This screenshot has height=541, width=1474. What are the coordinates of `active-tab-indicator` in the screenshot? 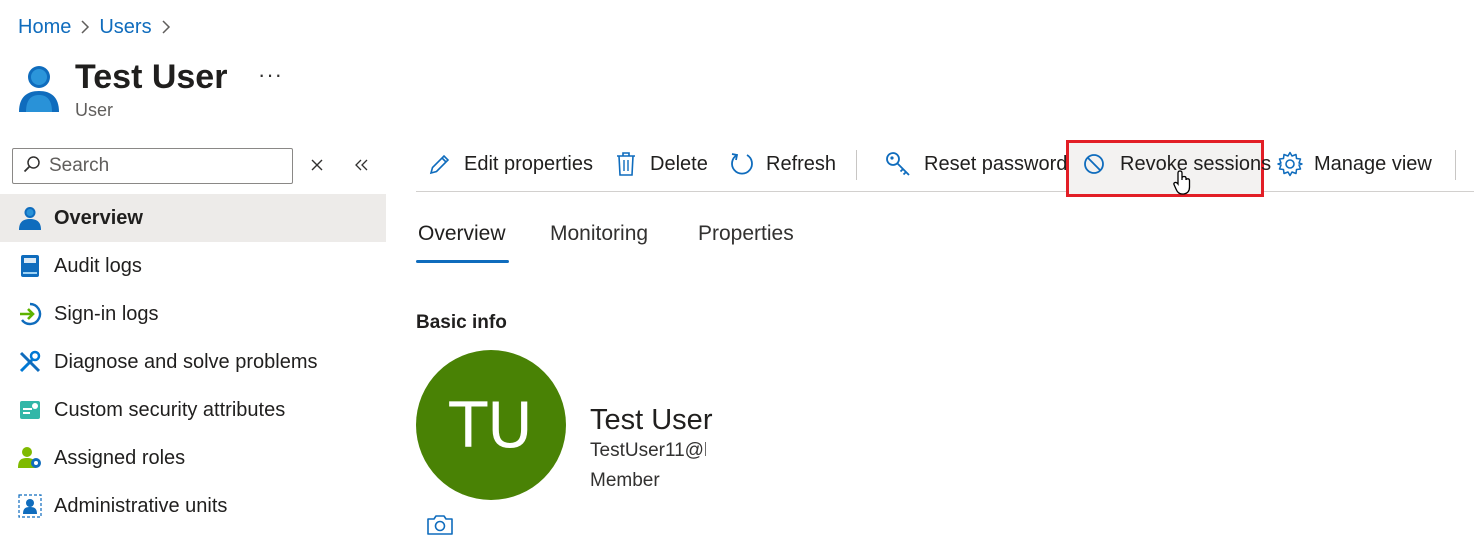 It's located at (462, 261).